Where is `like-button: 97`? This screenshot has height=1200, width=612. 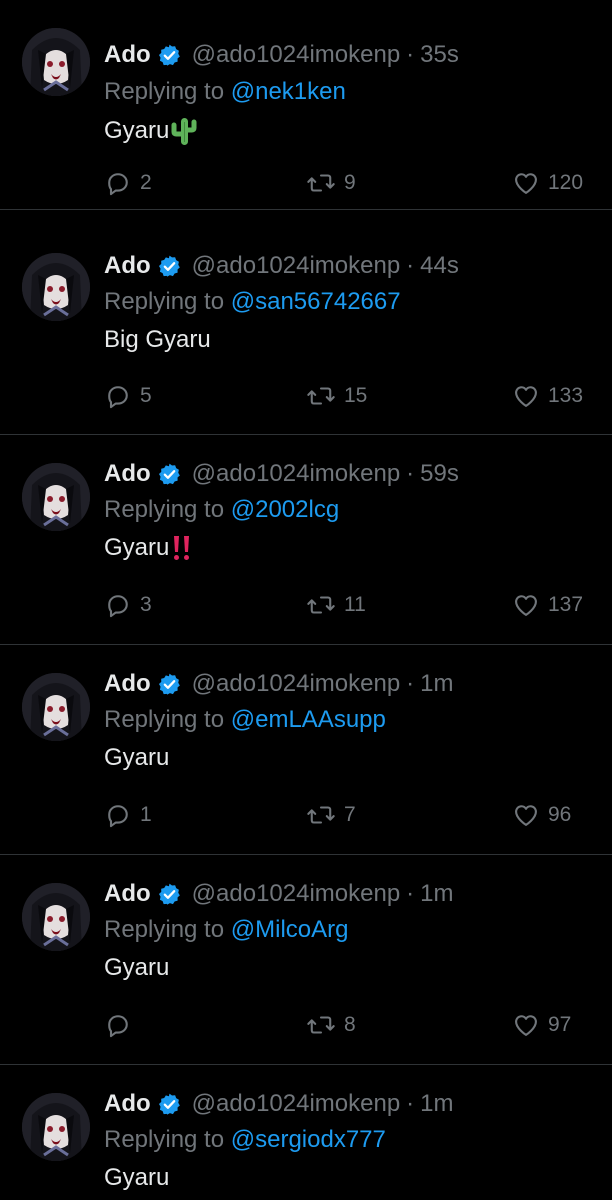
like-button: 97 is located at coordinates (541, 1025).